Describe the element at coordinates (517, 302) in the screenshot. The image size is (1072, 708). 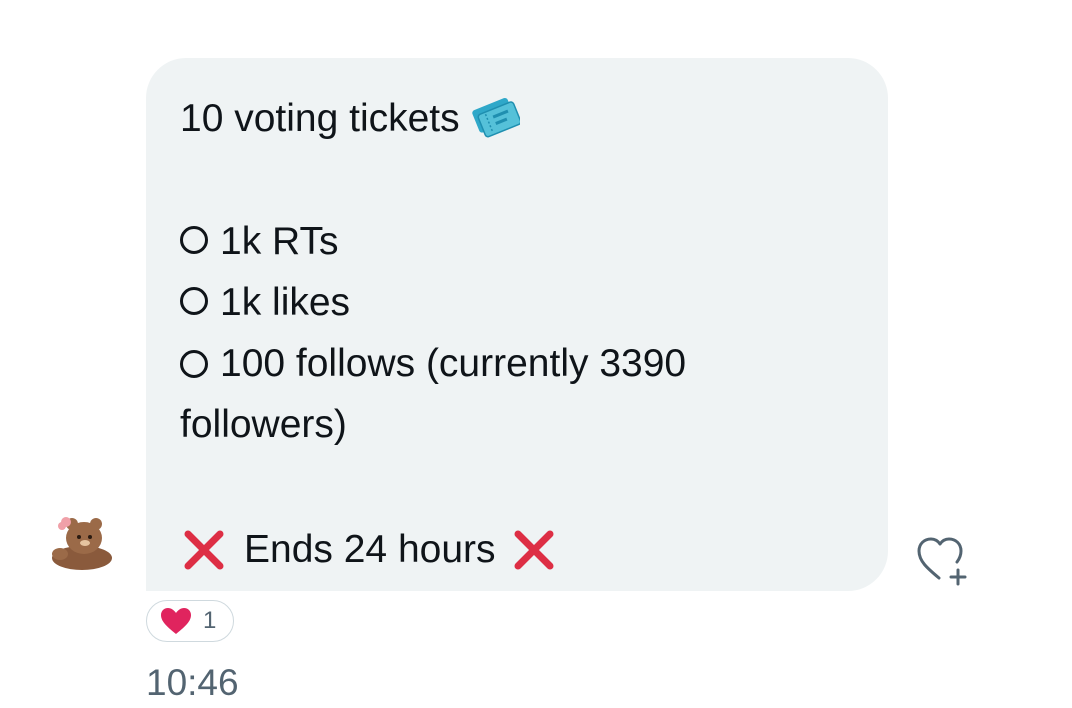
I see `option-row: 1k likes` at that location.